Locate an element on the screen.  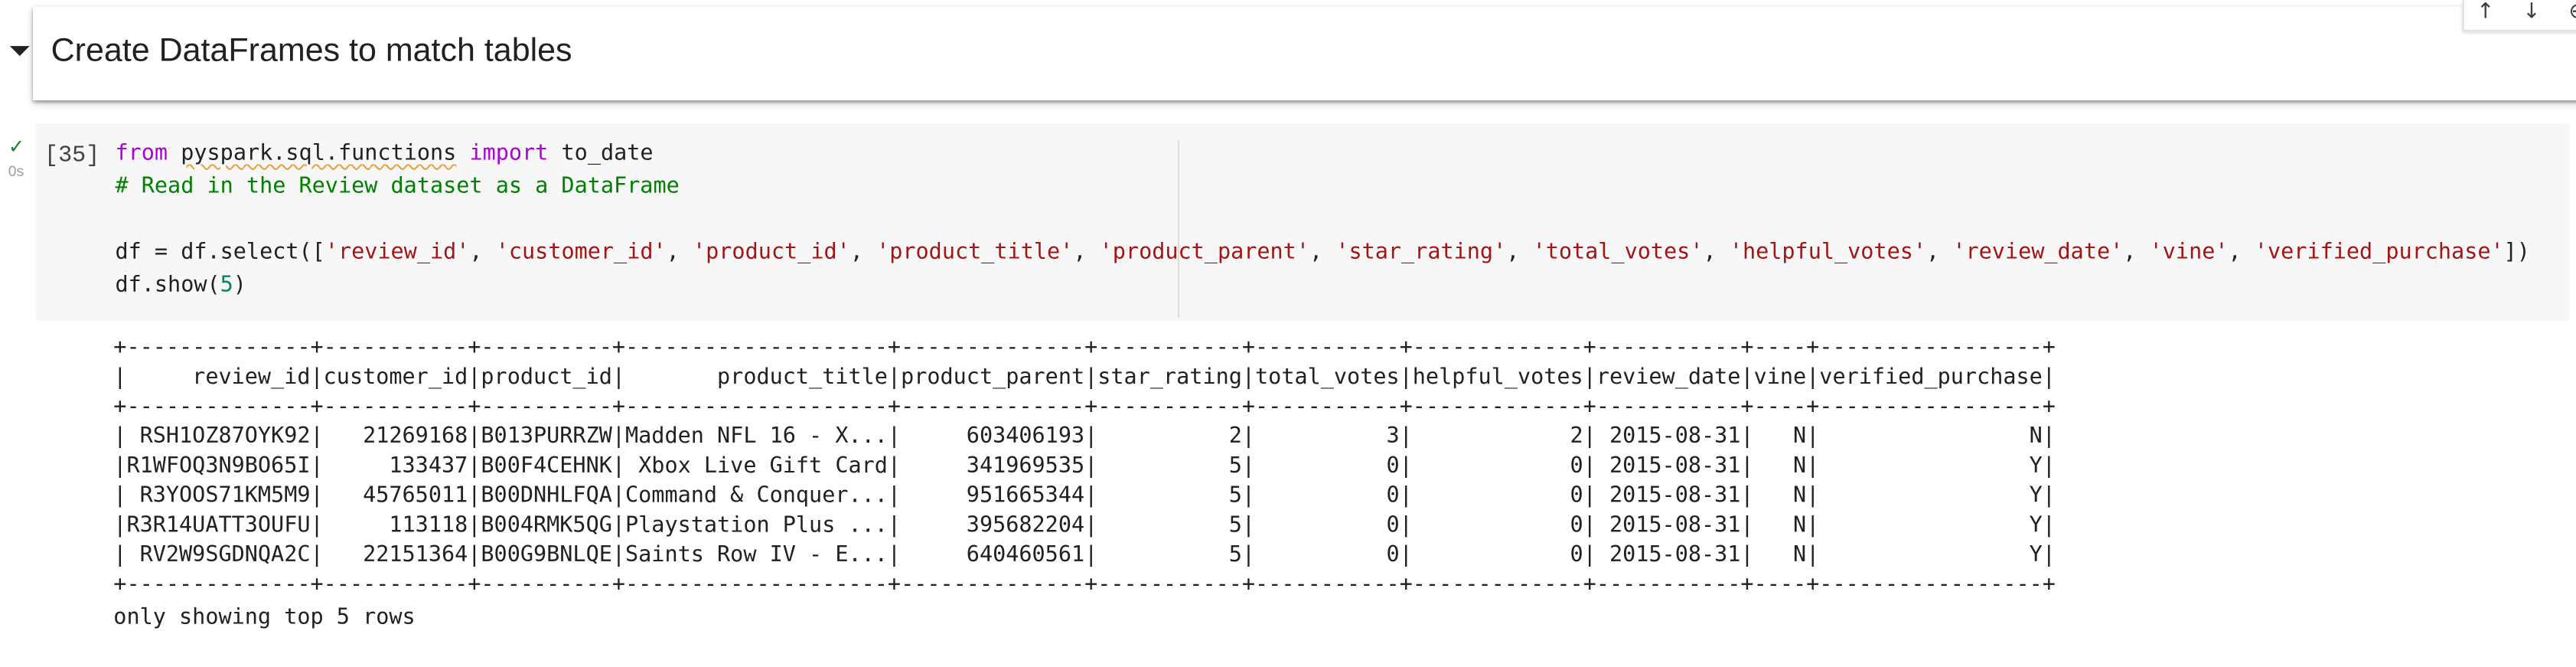
cell-toolbar: ↑ ↓ ⊖ is located at coordinates (2519, 16).